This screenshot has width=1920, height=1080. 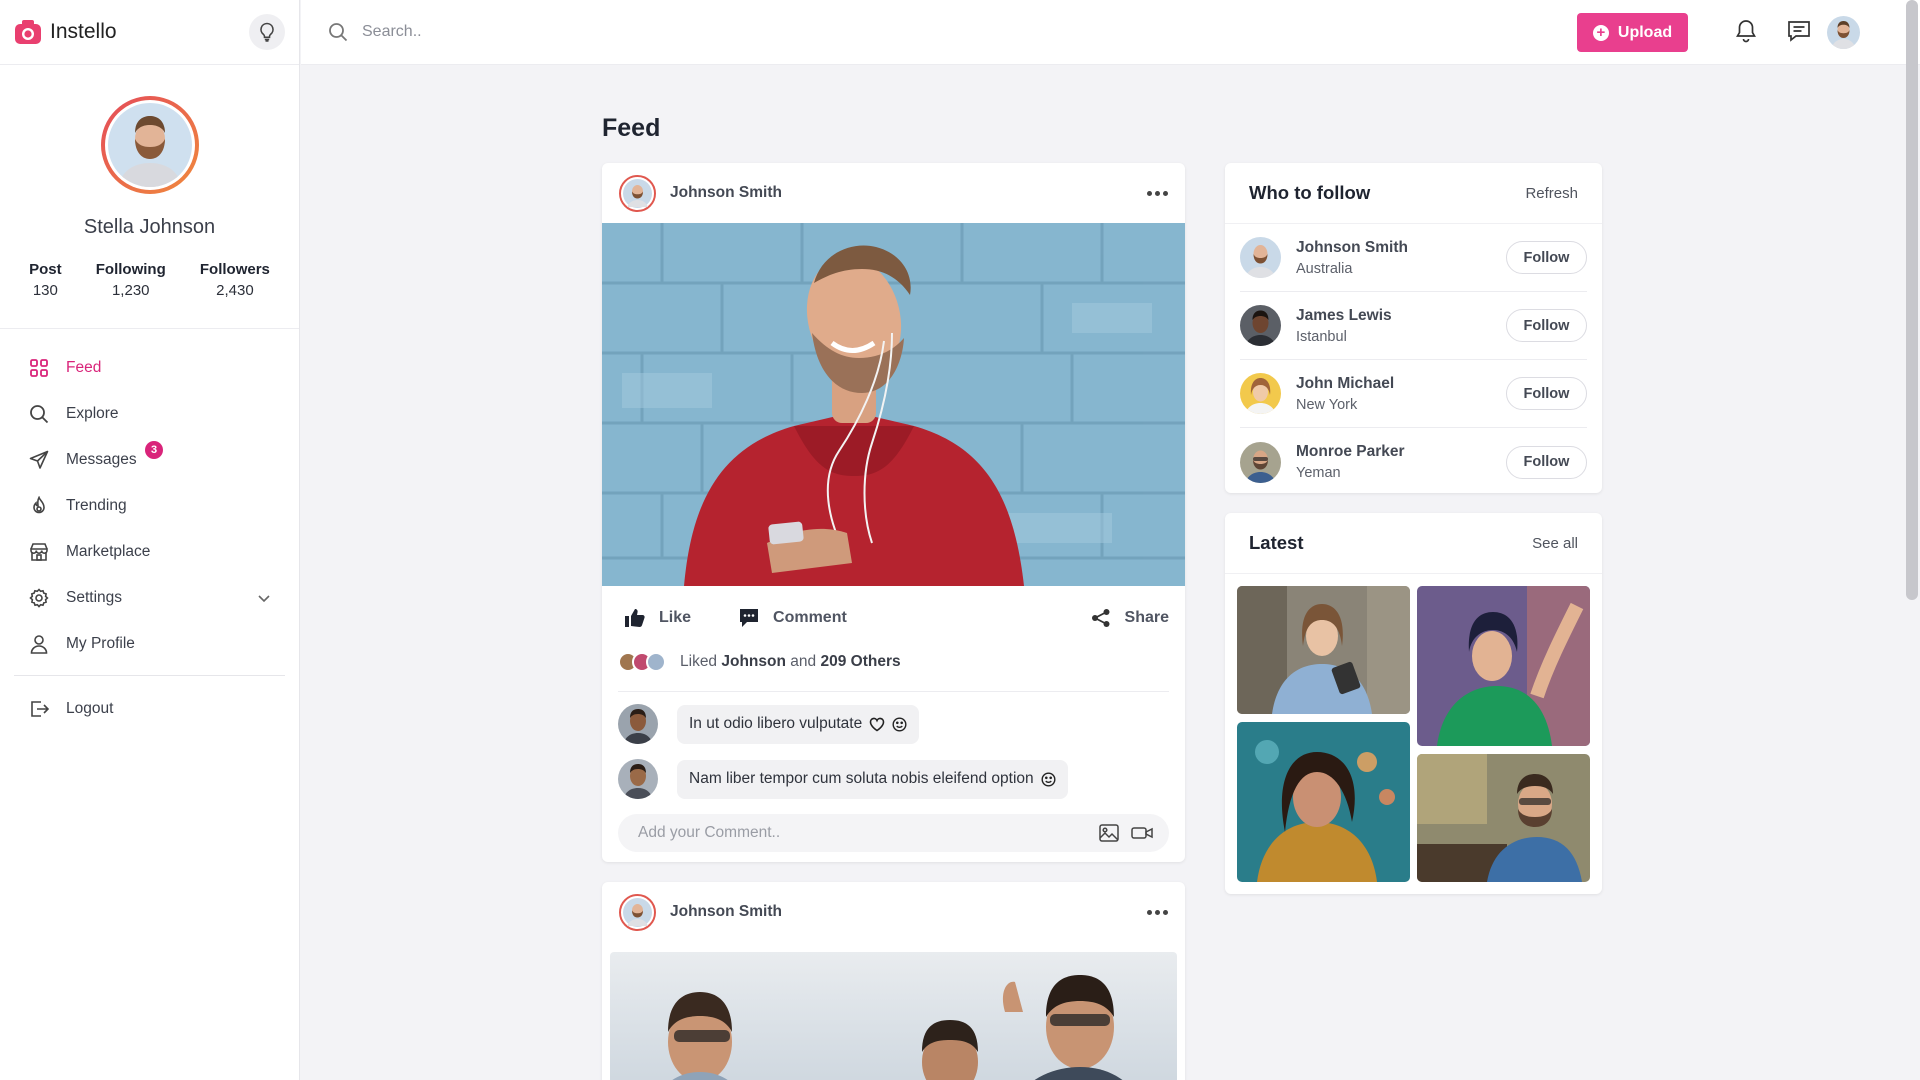 I want to click on chevron-down-icon, so click(x=264, y=598).